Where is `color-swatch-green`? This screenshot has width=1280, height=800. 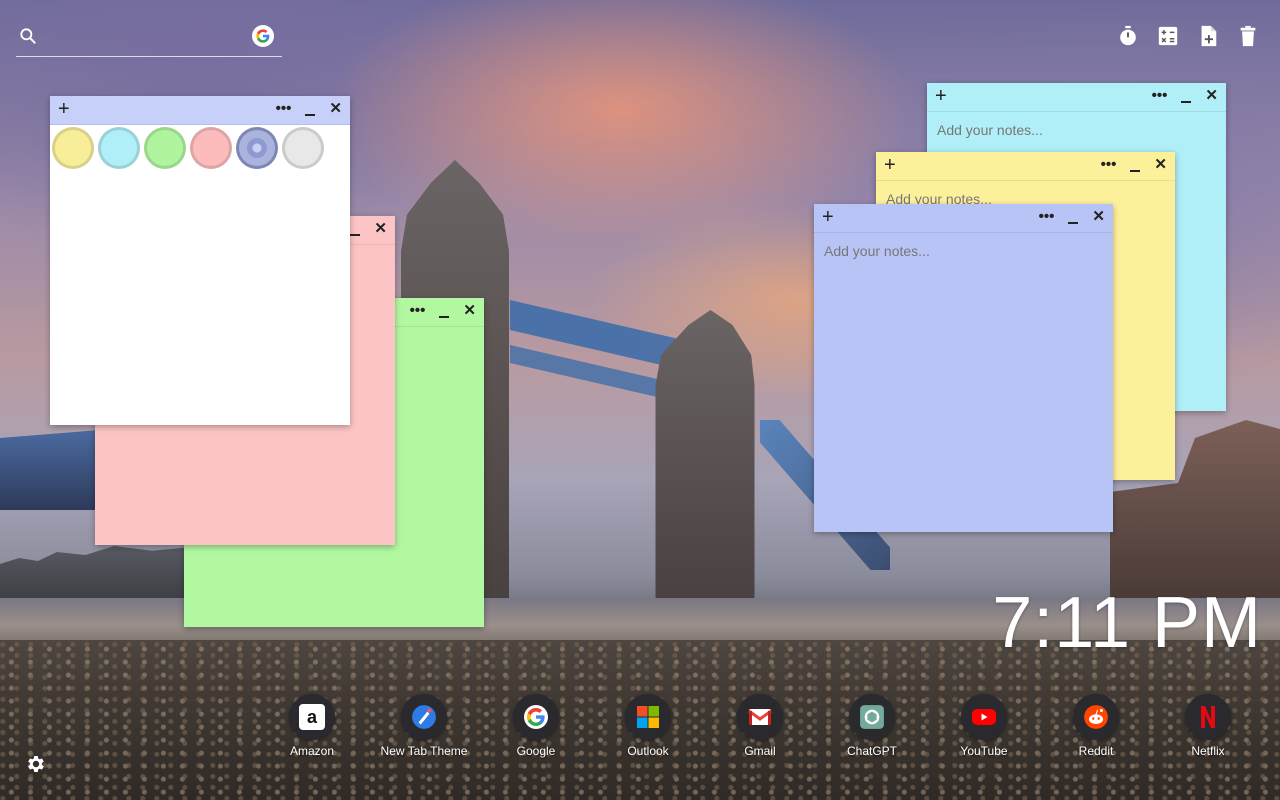
color-swatch-green is located at coordinates (165, 148).